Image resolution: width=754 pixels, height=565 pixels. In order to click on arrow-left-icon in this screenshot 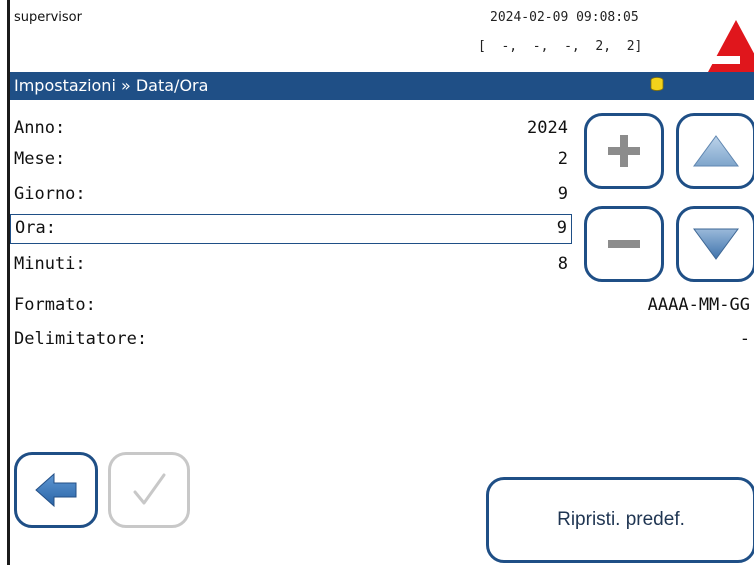, I will do `click(56, 490)`.